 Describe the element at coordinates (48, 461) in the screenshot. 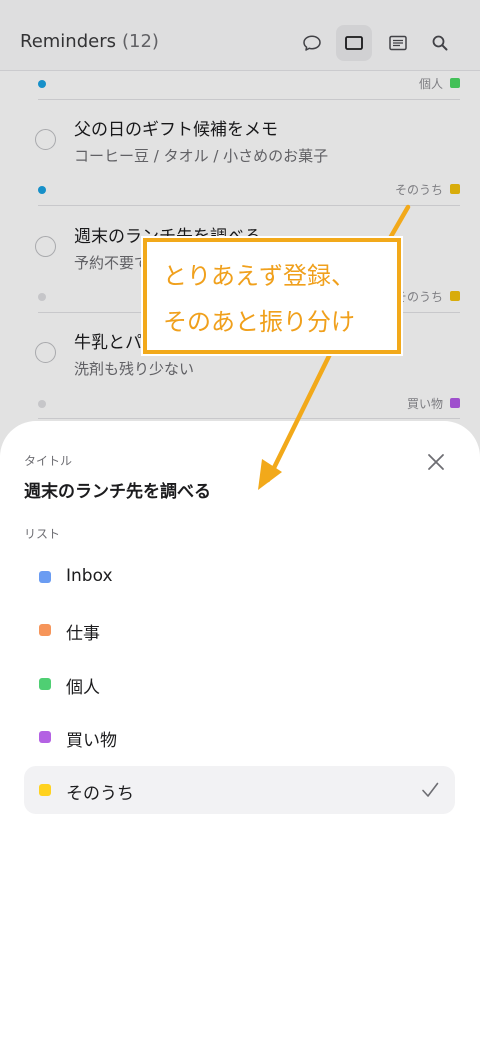

I see `title-label: タイトル` at that location.